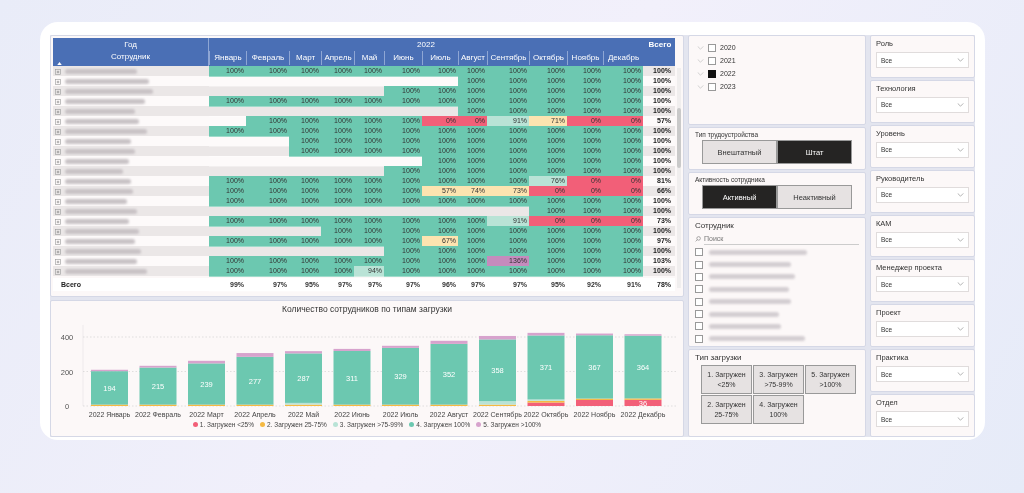 Image resolution: width=1024 pixels, height=493 pixels. What do you see at coordinates (366, 309) in the screenshot?
I see `chart-title: Количество сотрудников по типам загрузки` at bounding box center [366, 309].